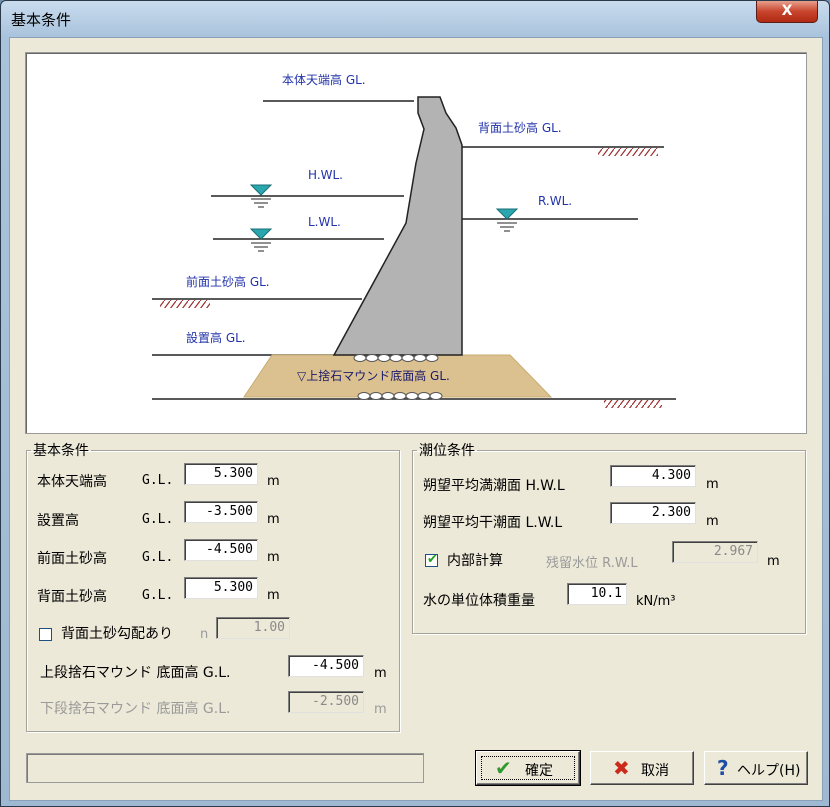 This screenshot has width=830, height=807. Describe the element at coordinates (507, 220) in the screenshot. I see `rwl-water-icon` at that location.